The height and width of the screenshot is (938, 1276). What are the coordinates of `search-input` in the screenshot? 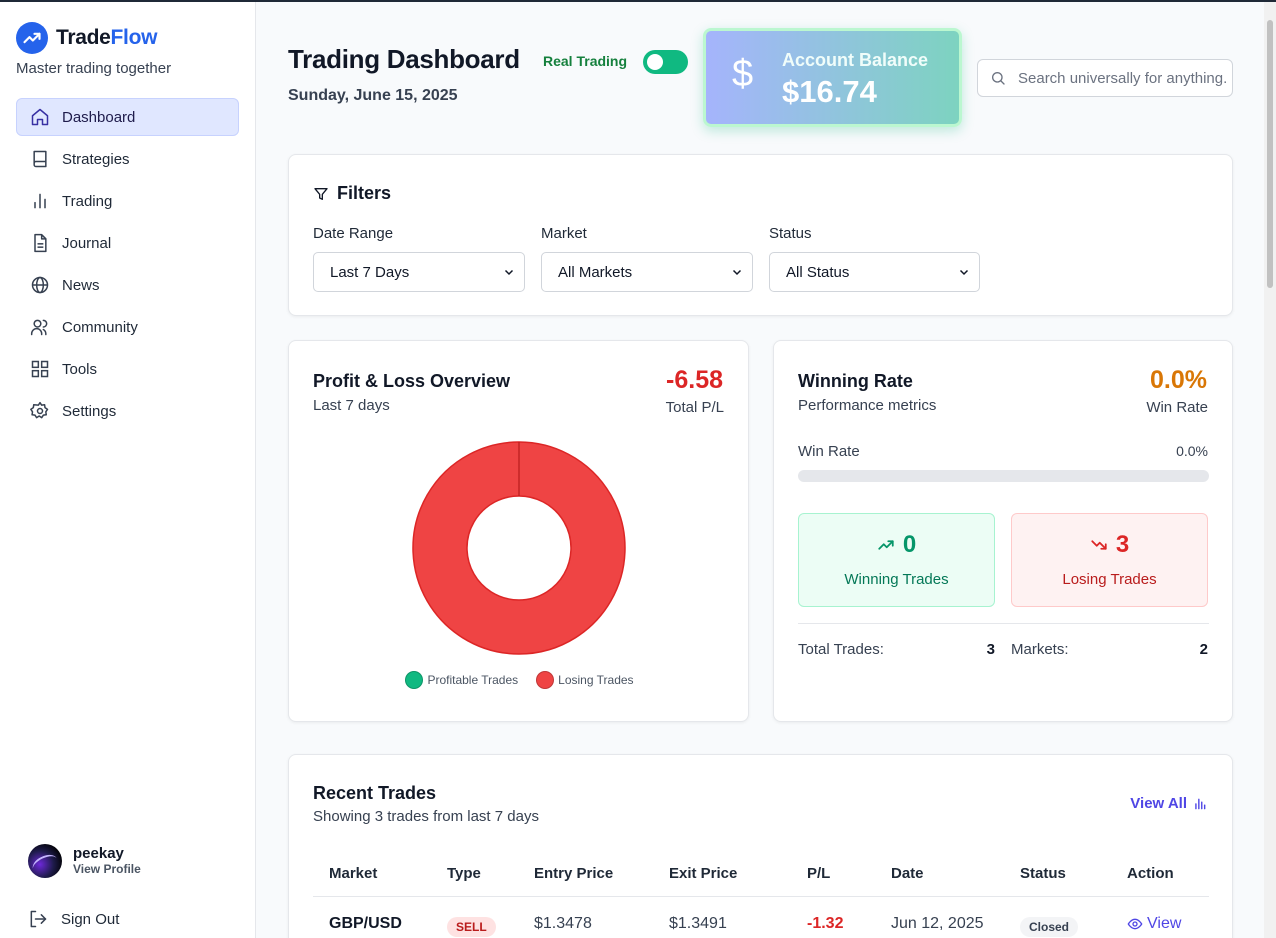 It's located at (1123, 78).